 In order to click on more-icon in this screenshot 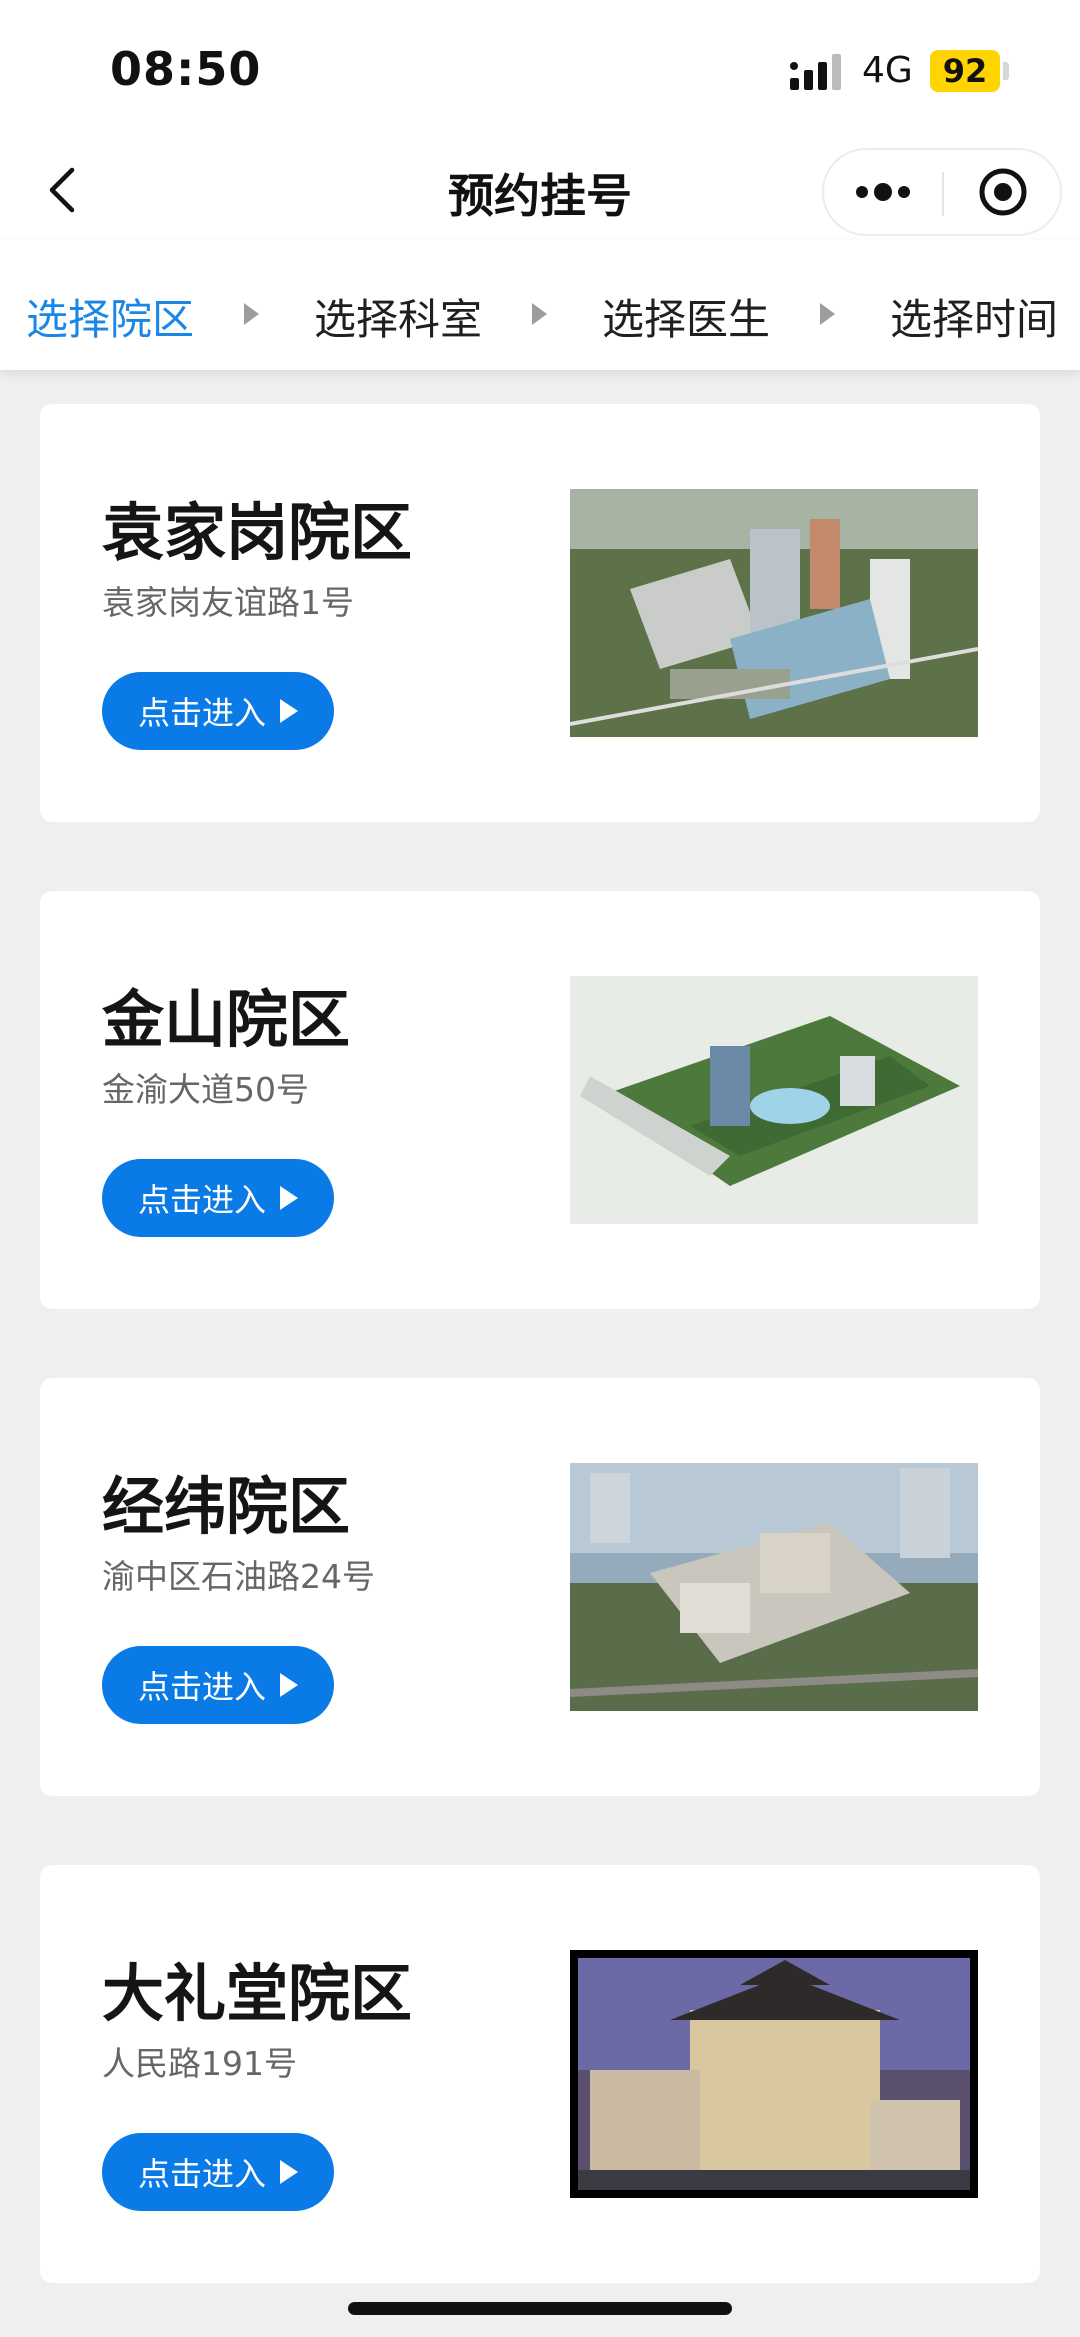, I will do `click(883, 192)`.